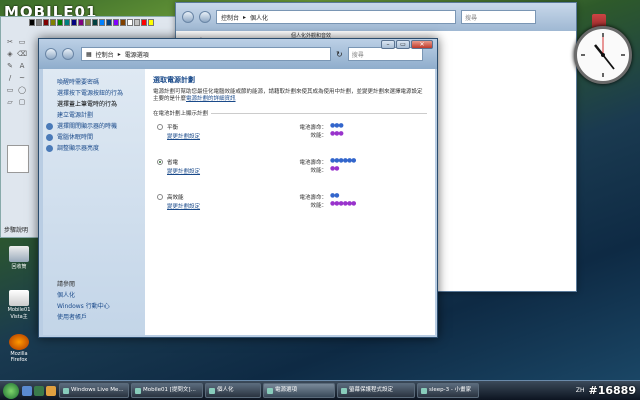  Describe the element at coordinates (172, 127) in the screenshot. I see `plan-name: 平衡` at that location.